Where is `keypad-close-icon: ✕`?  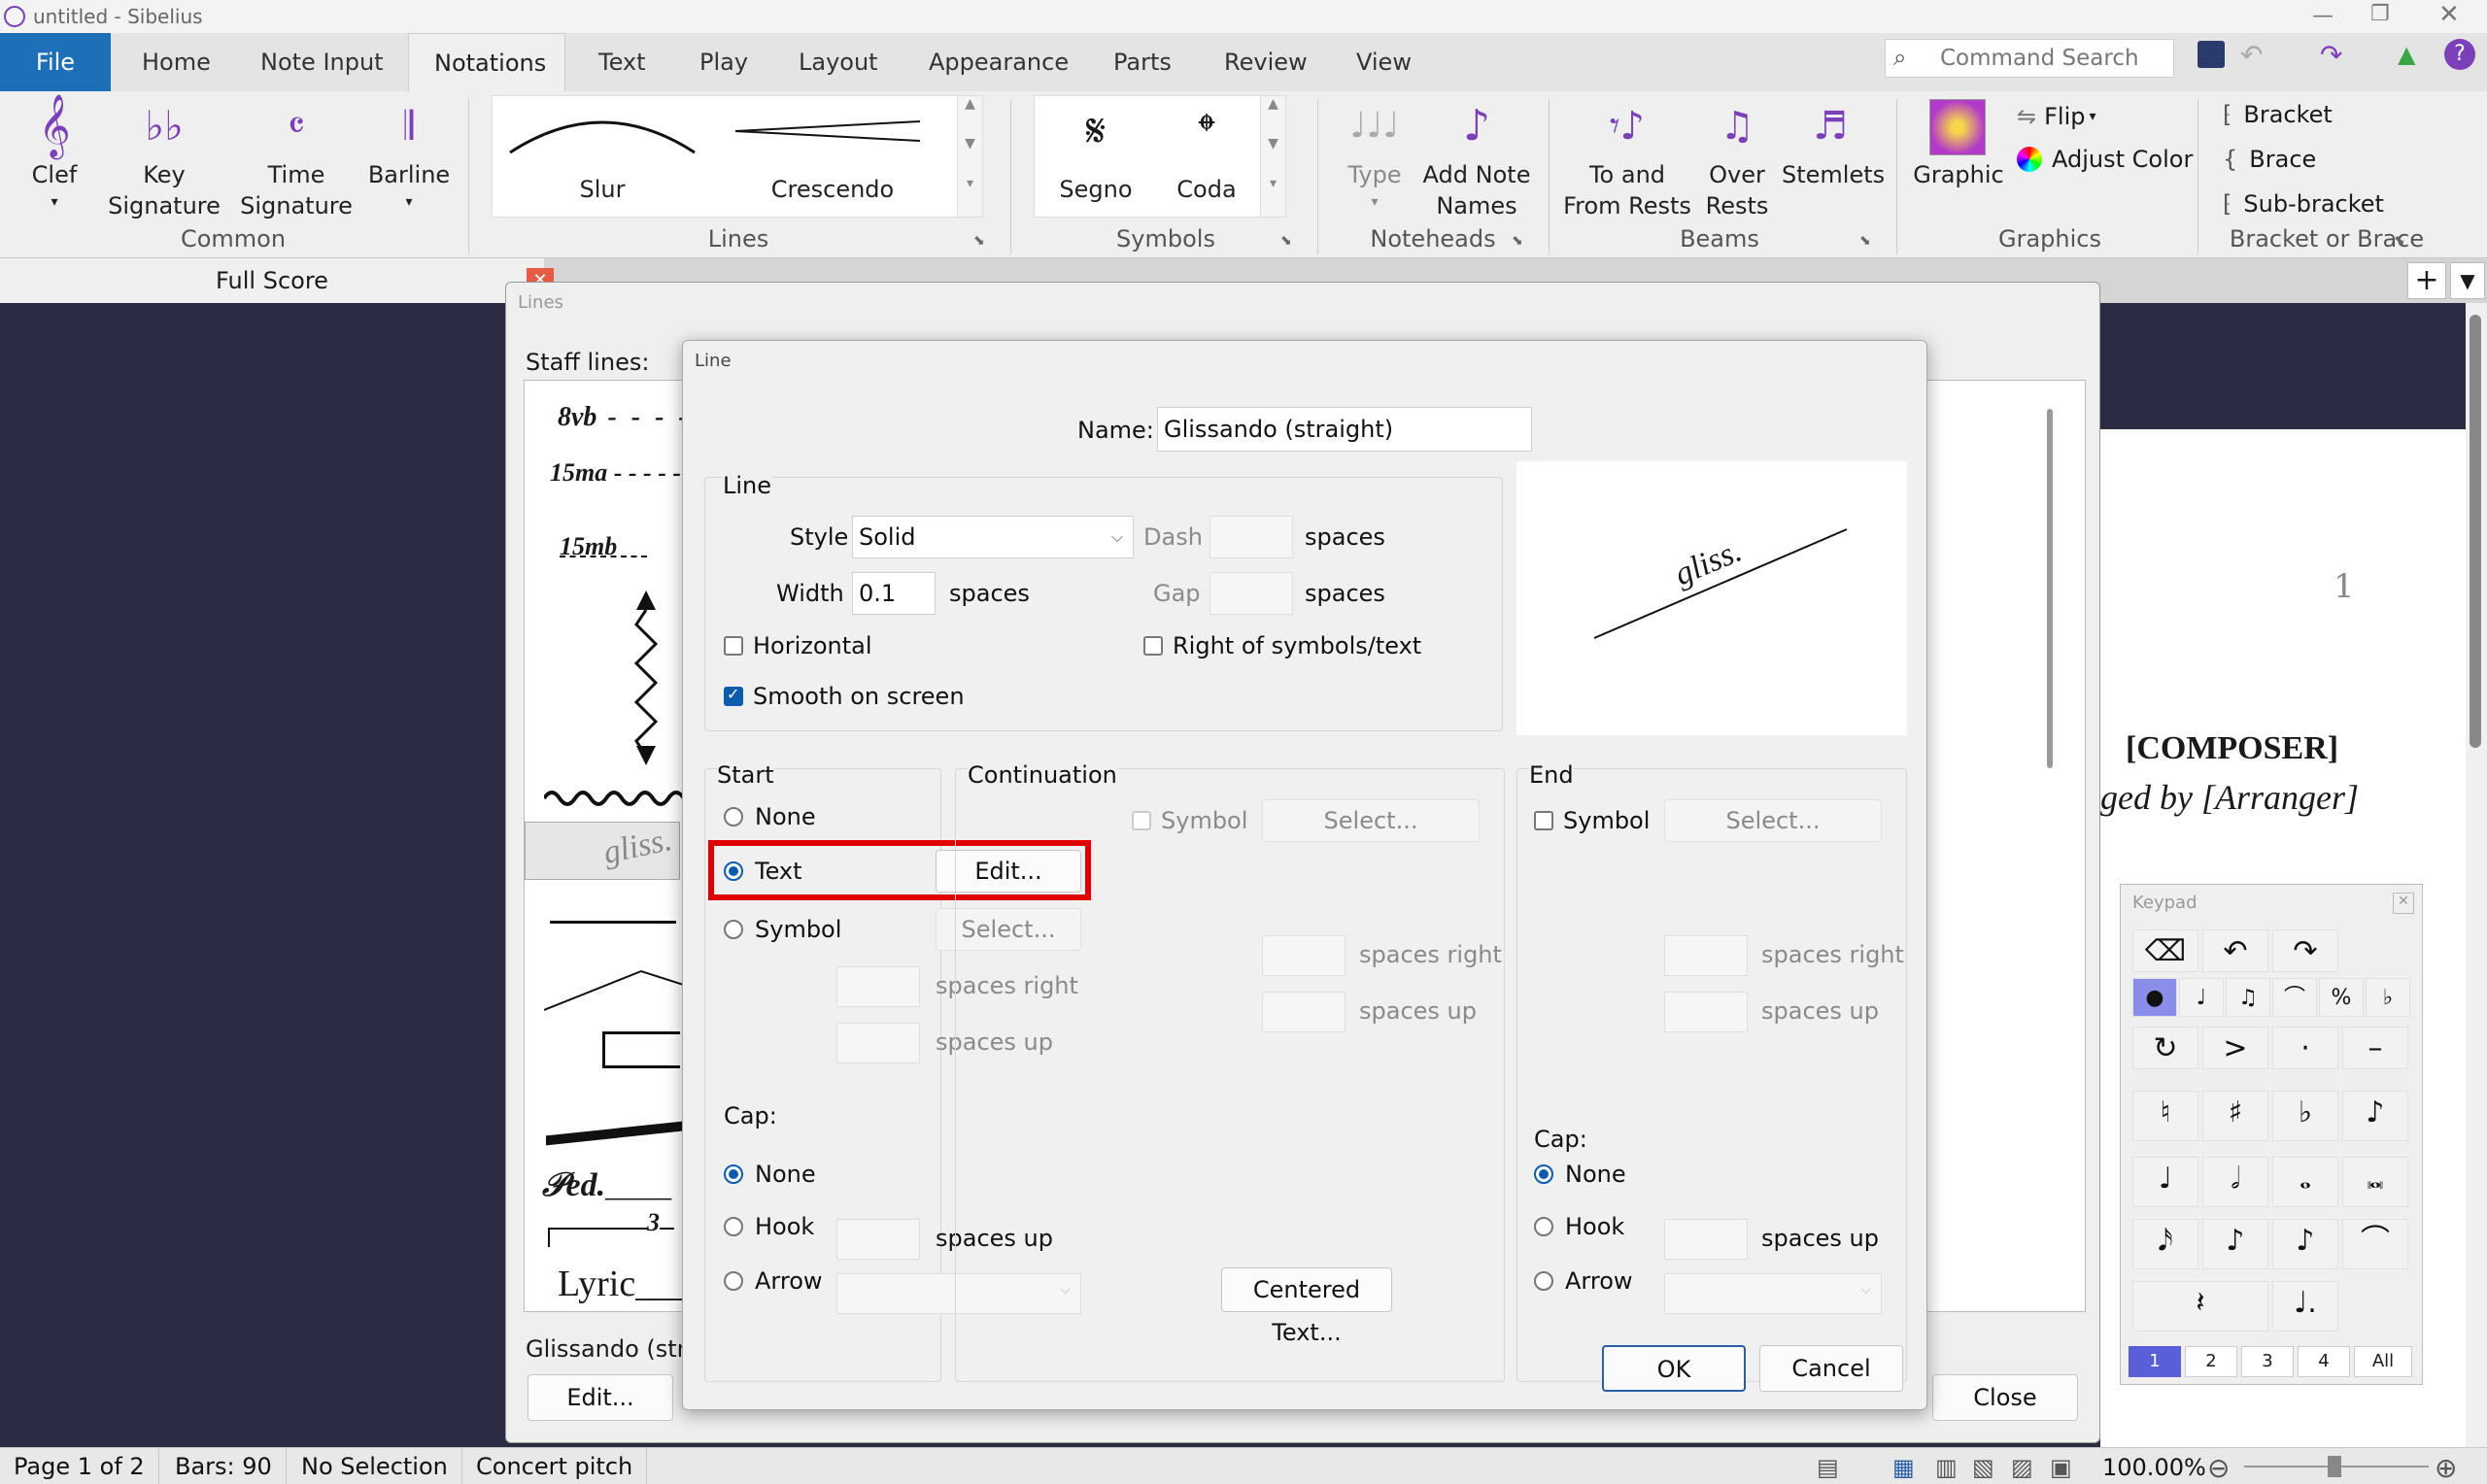 keypad-close-icon: ✕ is located at coordinates (2403, 903).